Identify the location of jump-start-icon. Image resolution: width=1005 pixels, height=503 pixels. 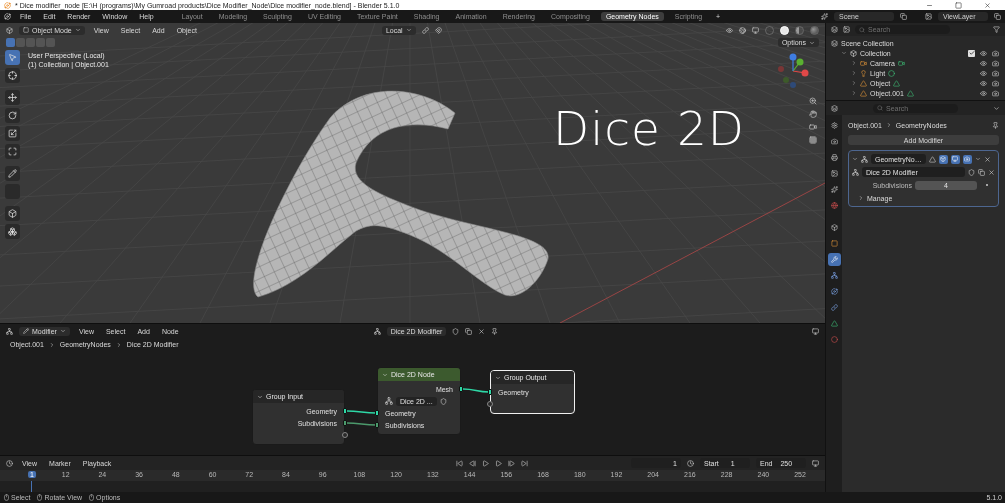
(460, 463).